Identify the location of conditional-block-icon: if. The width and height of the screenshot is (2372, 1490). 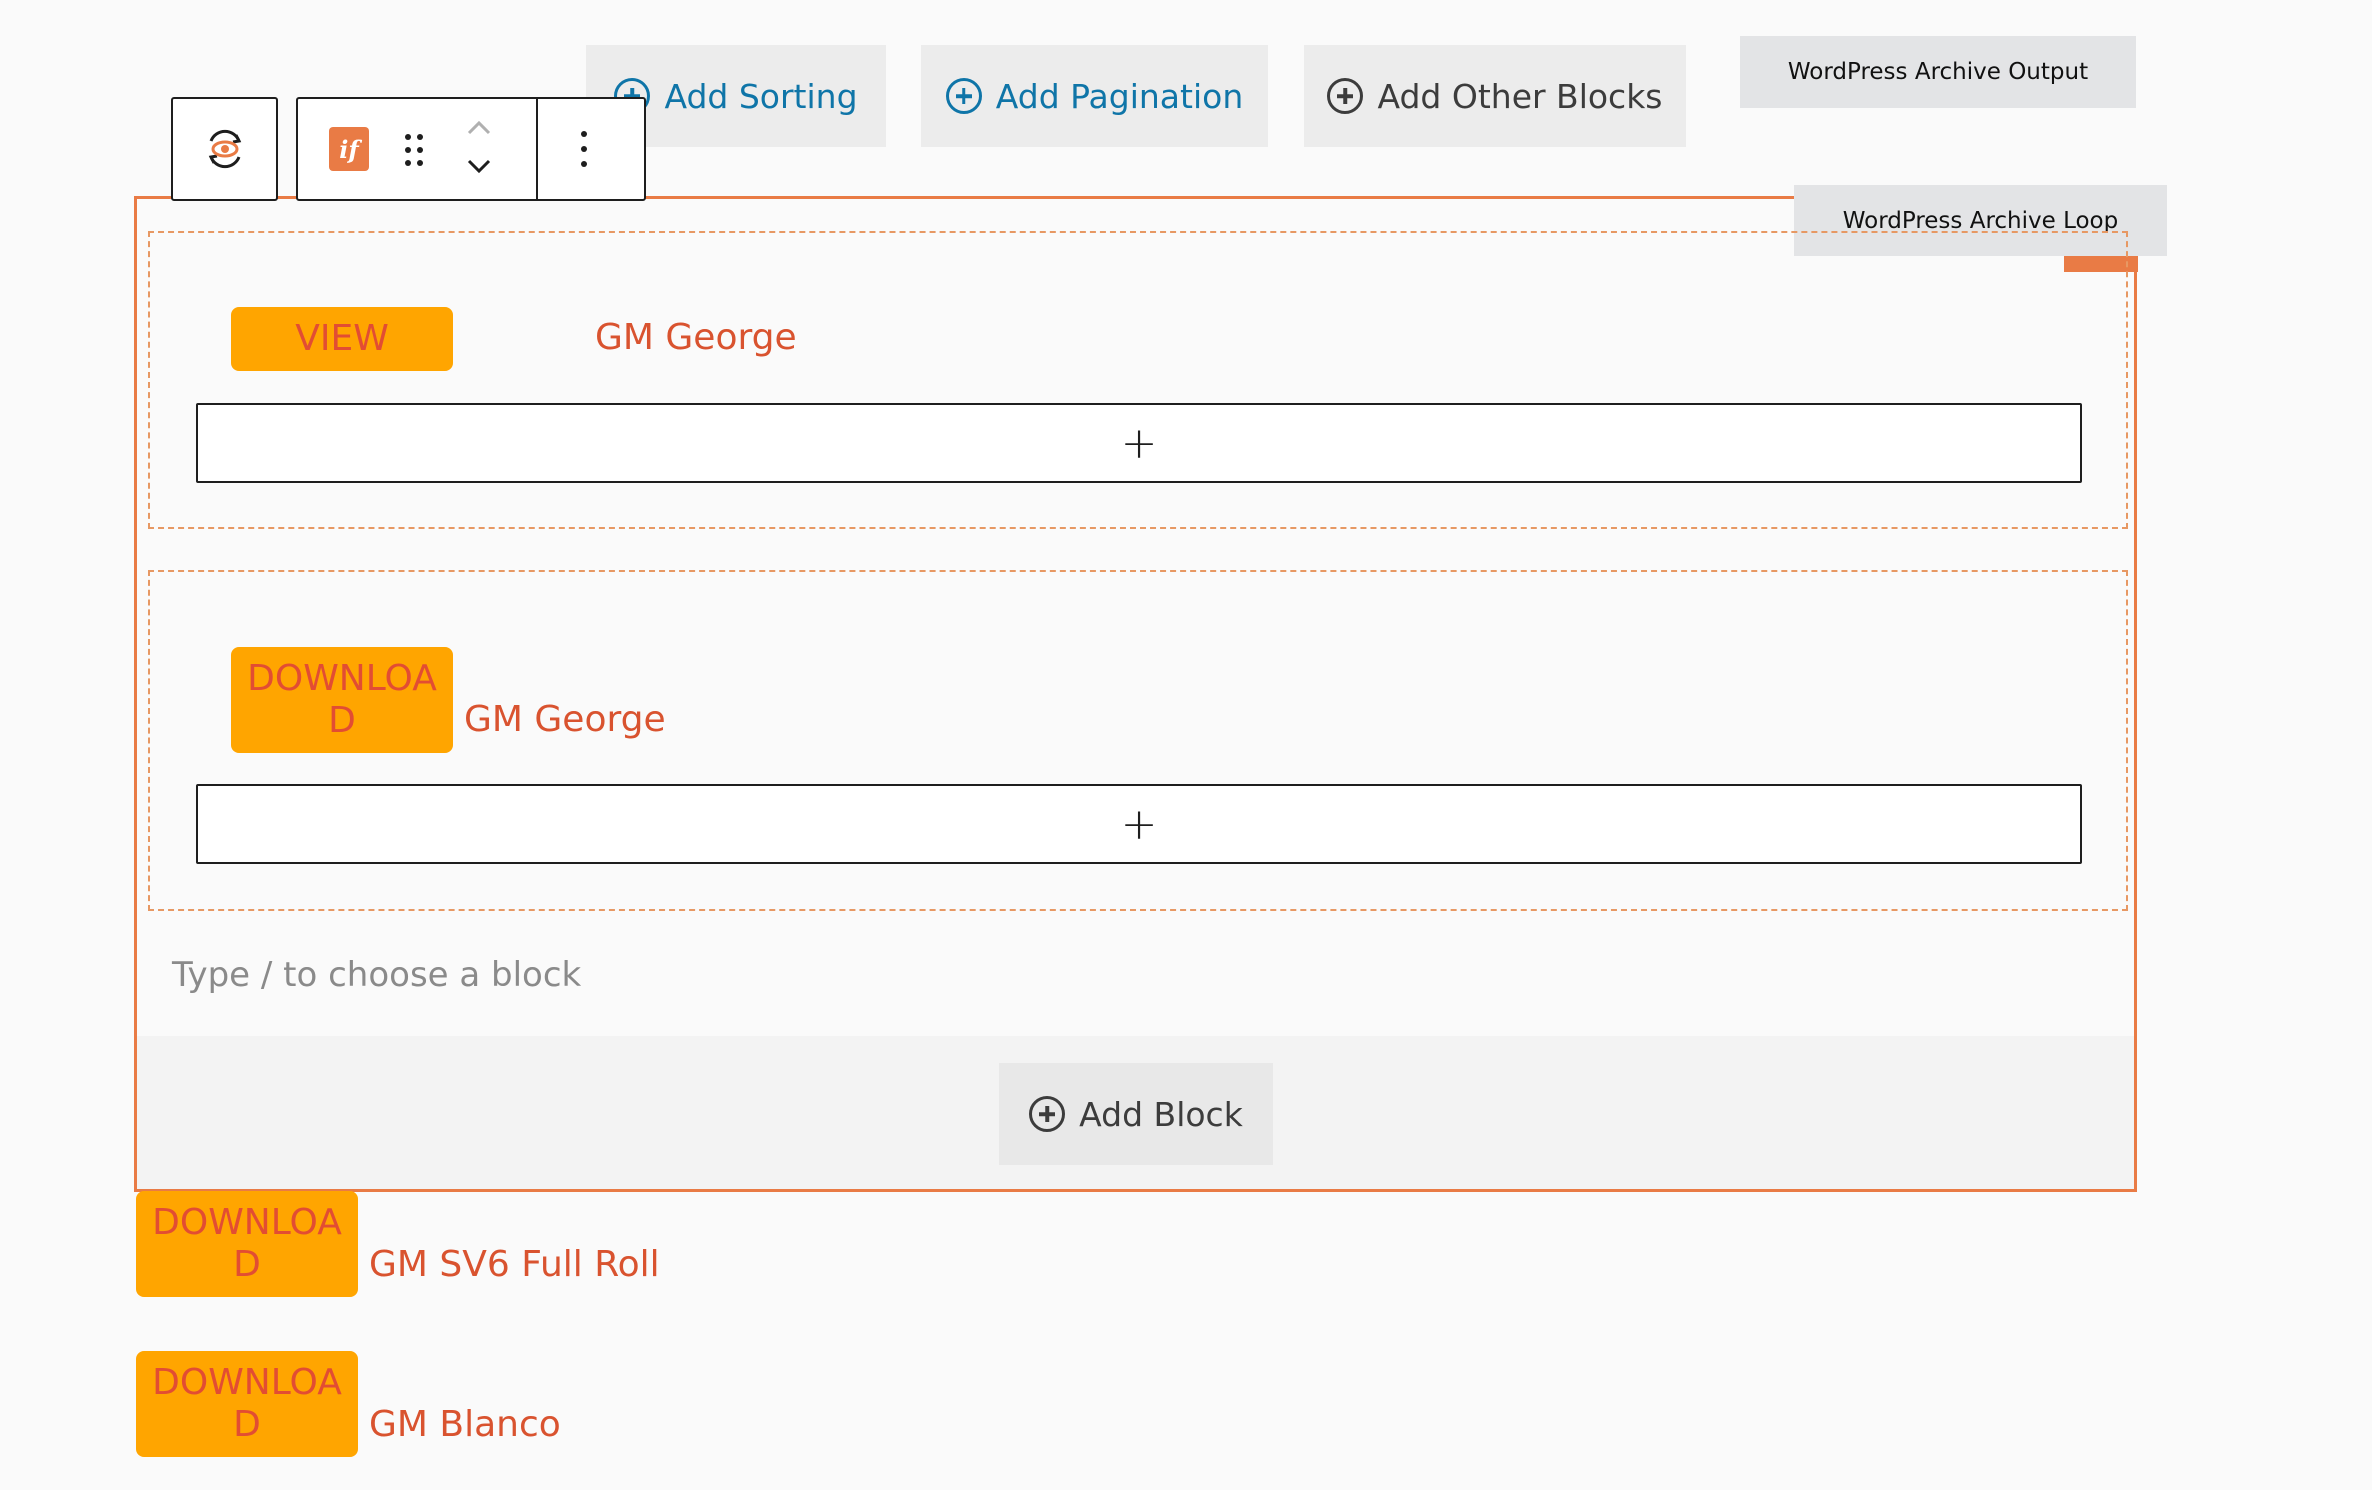
(349, 149).